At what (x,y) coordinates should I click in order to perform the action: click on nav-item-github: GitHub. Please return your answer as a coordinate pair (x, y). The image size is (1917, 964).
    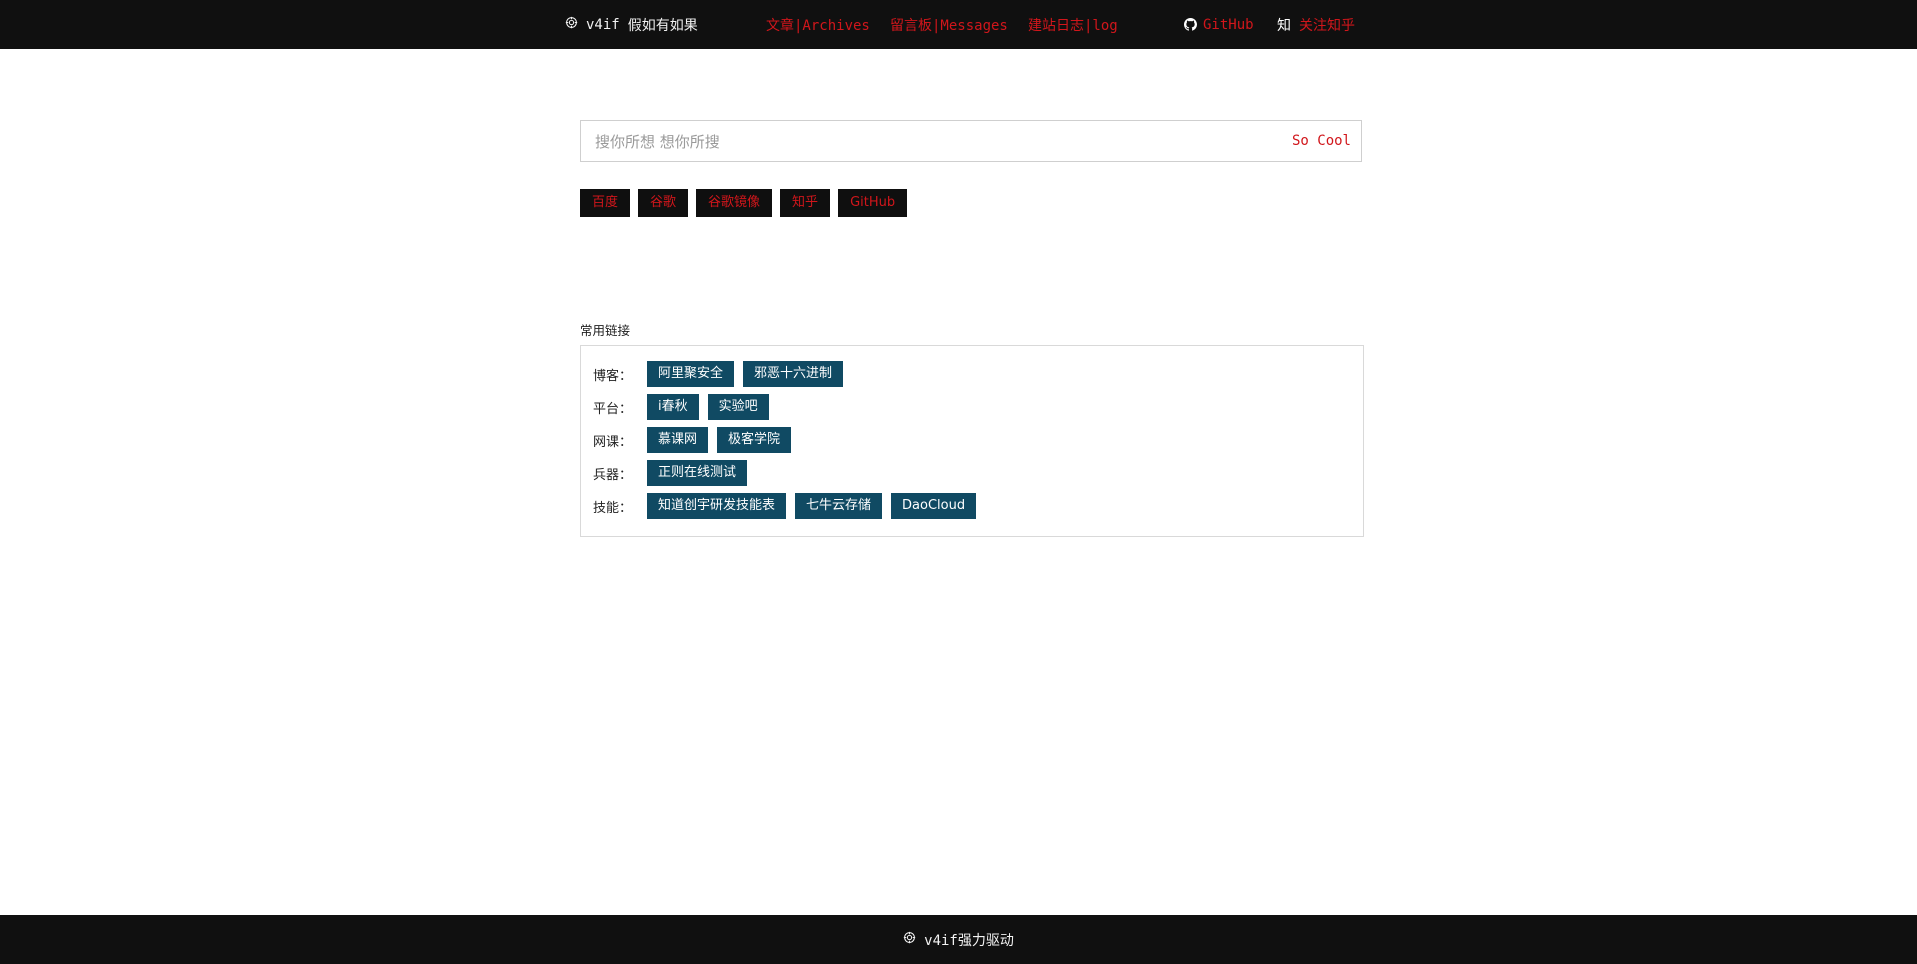
    Looking at the image, I should click on (1219, 24).